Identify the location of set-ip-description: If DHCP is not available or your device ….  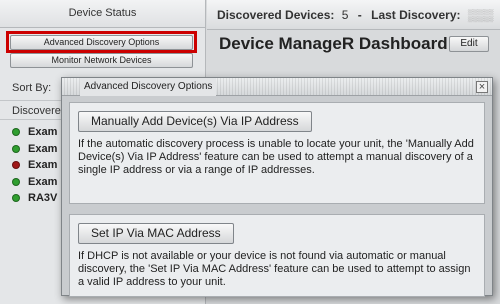
(274, 269).